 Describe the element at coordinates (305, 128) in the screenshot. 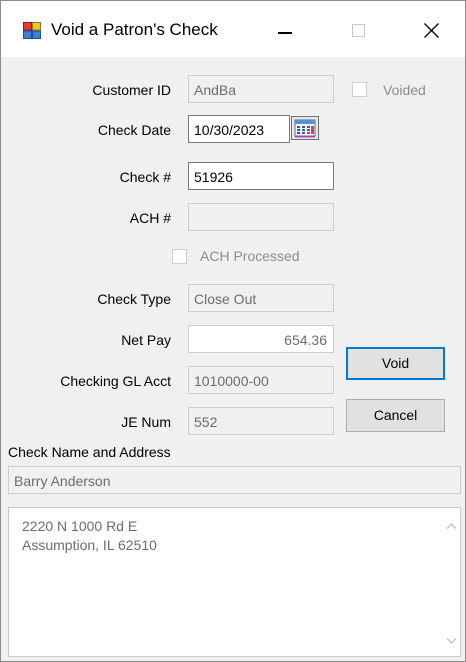

I see `calendar-icon` at that location.